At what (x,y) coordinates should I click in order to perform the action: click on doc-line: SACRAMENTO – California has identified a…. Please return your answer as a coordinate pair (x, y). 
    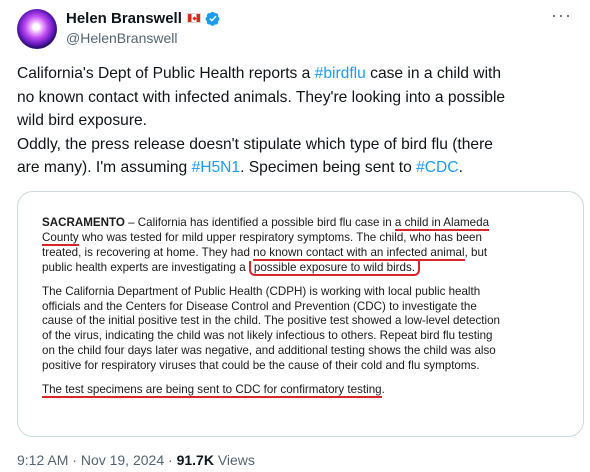
    Looking at the image, I should click on (307, 223).